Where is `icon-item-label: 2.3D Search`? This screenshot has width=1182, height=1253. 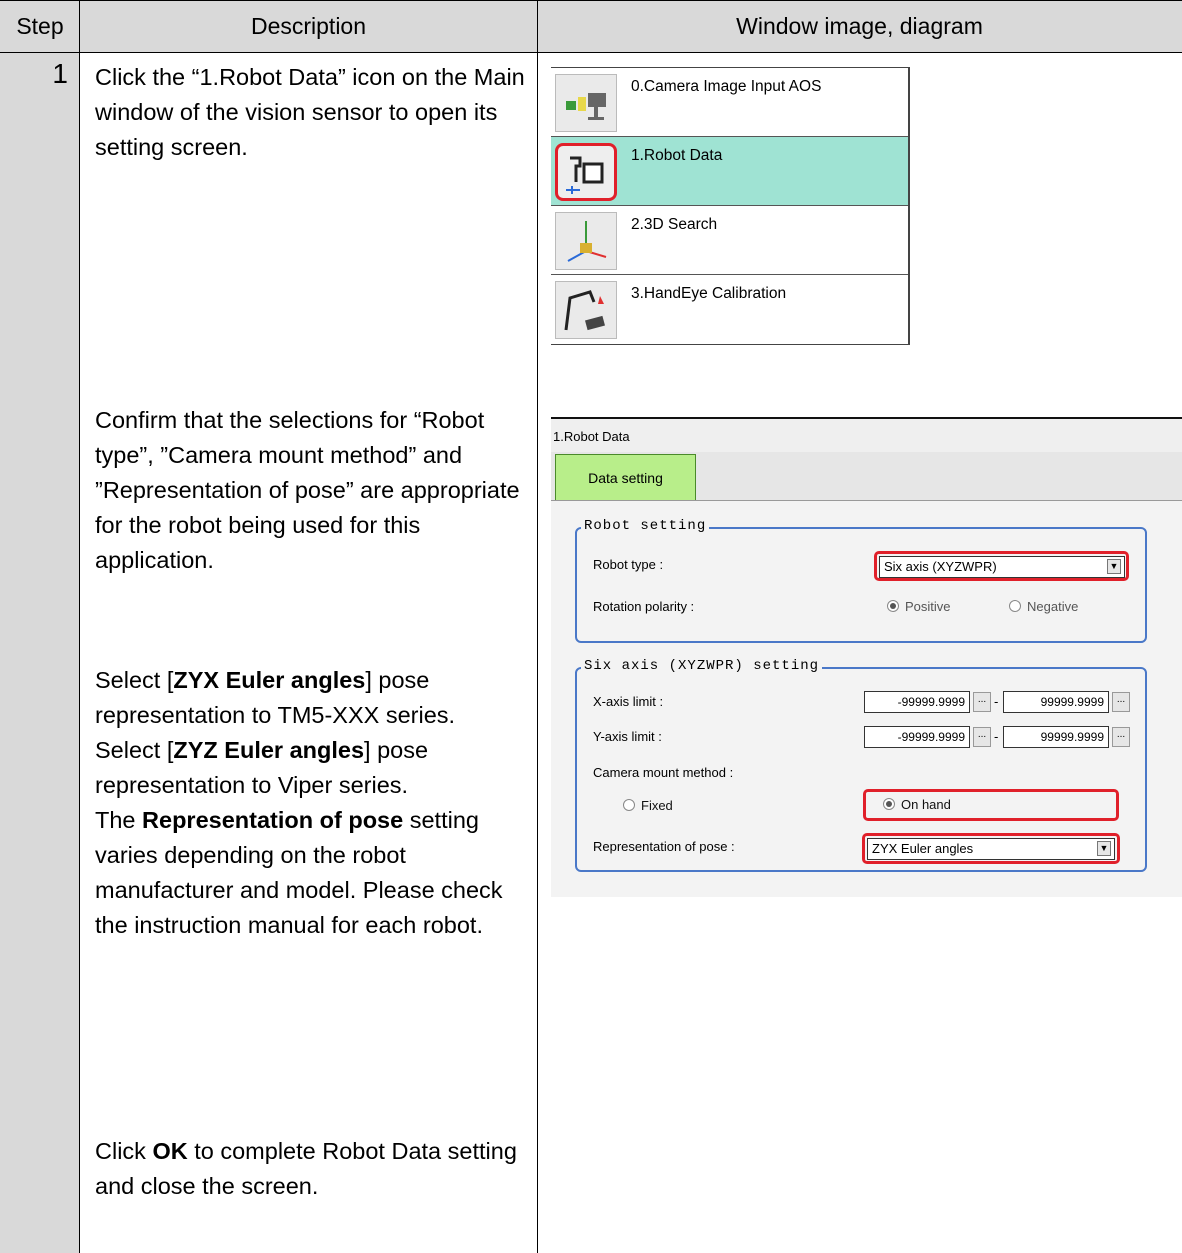
icon-item-label: 2.3D Search is located at coordinates (674, 224).